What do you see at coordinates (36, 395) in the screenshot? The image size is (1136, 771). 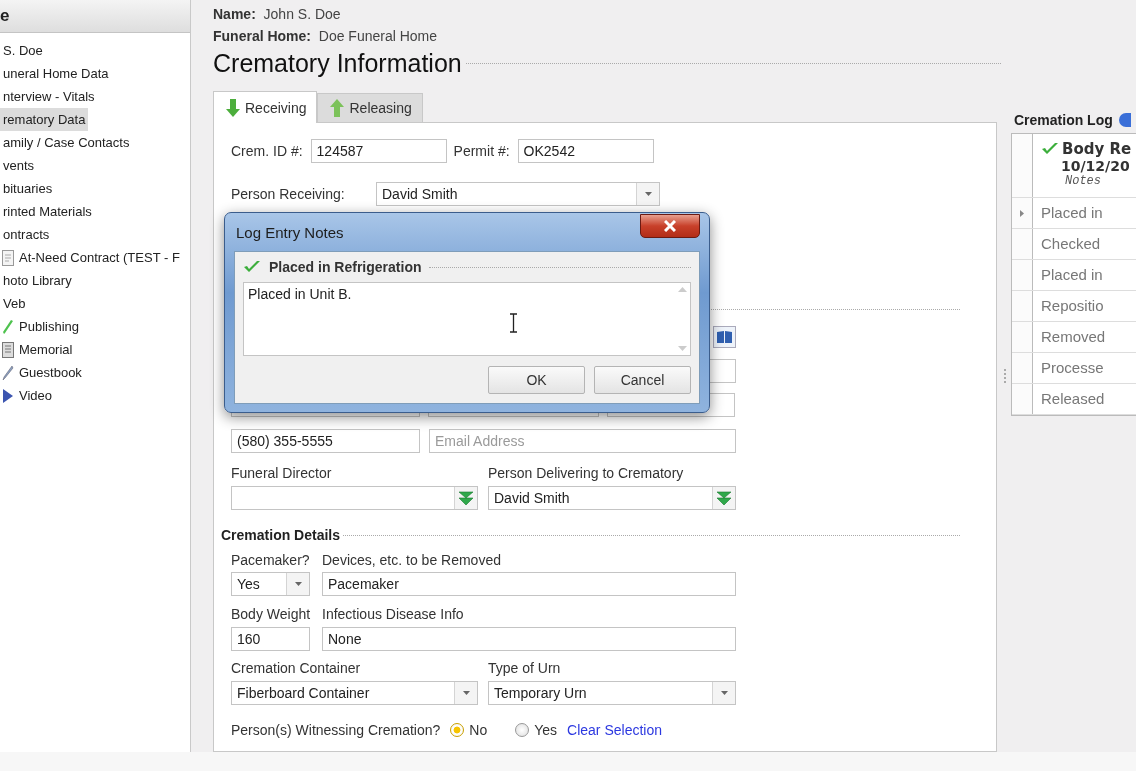 I see `sidebar-item: Video` at bounding box center [36, 395].